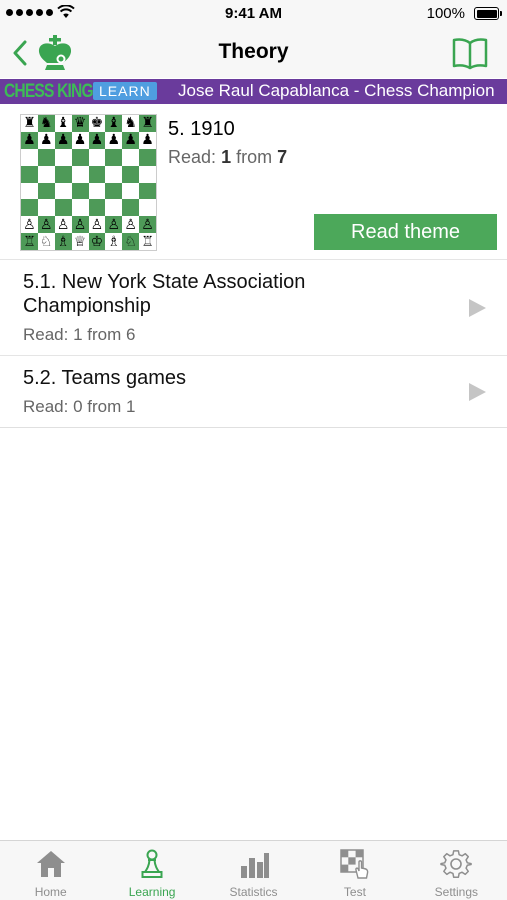  Describe the element at coordinates (456, 892) in the screenshot. I see `tab-label: Settings` at that location.